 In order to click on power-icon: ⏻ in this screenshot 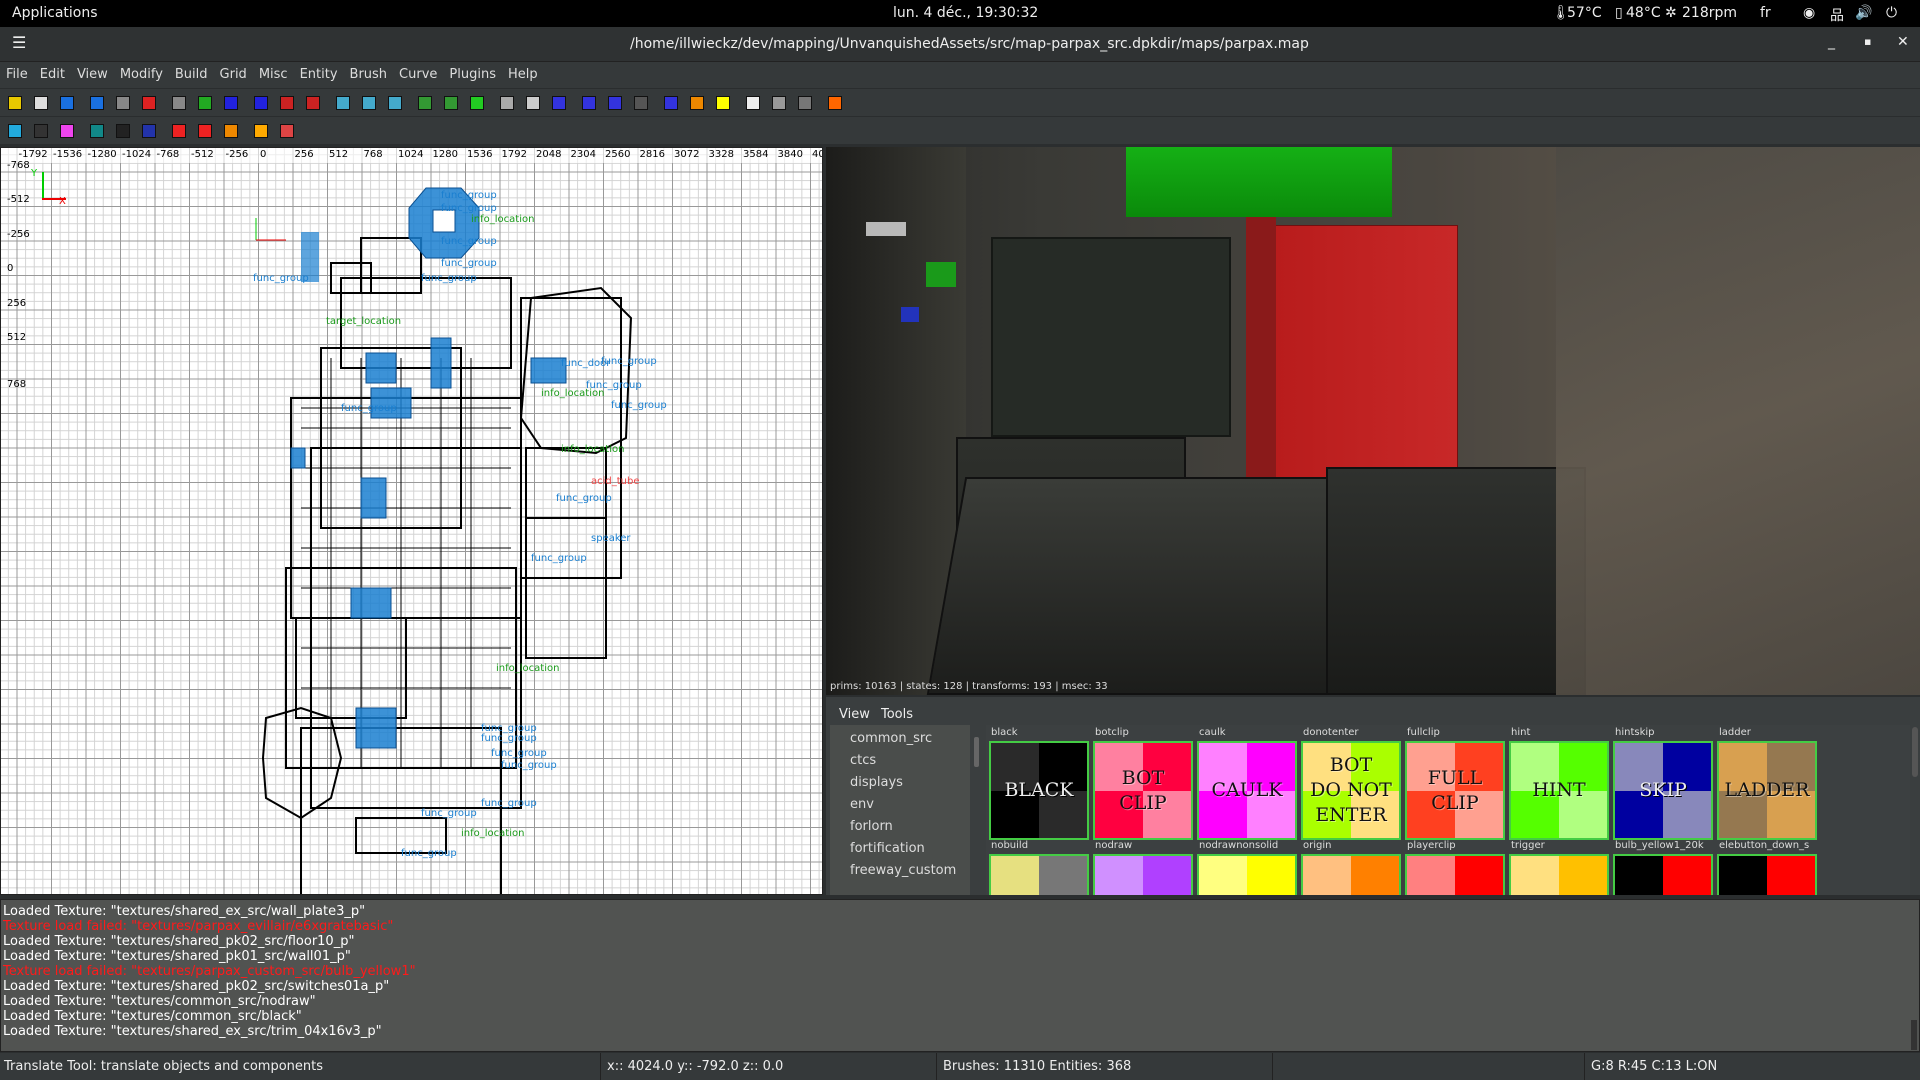, I will do `click(1891, 13)`.